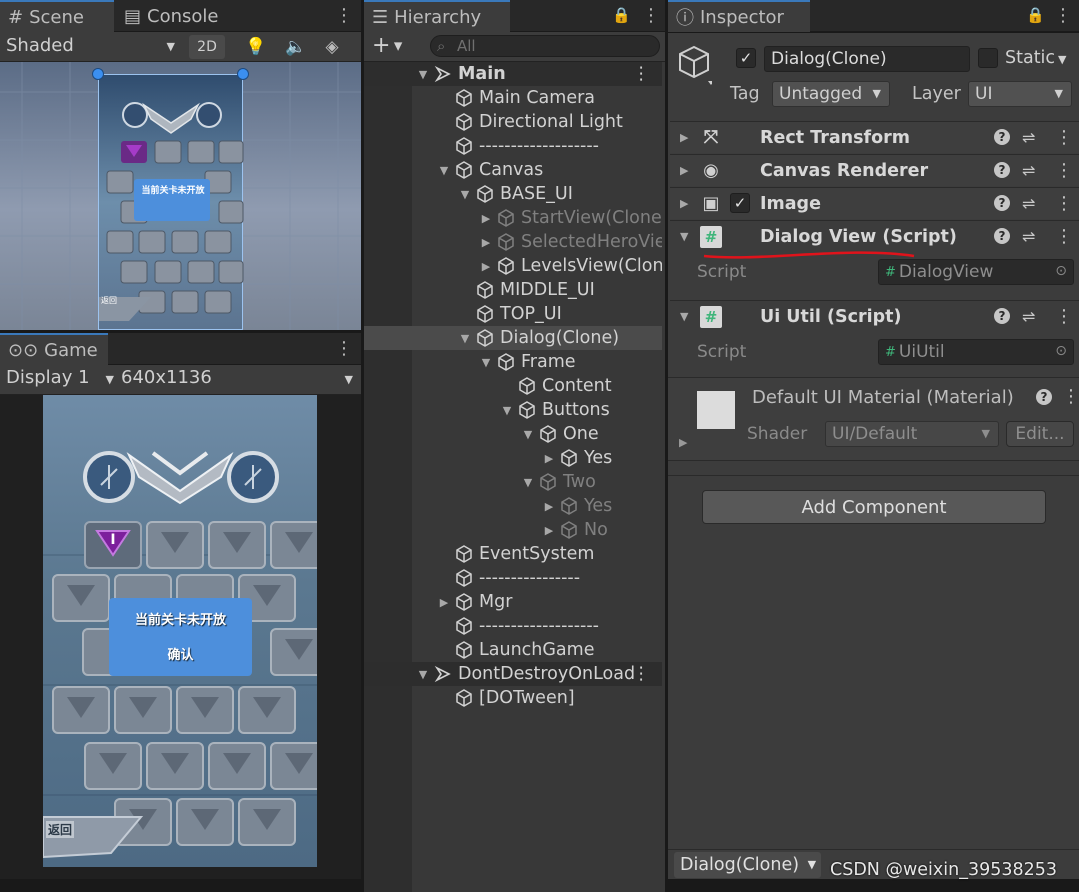  Describe the element at coordinates (513, 602) in the screenshot. I see `hierarchy-item: ▶ Mgr` at that location.